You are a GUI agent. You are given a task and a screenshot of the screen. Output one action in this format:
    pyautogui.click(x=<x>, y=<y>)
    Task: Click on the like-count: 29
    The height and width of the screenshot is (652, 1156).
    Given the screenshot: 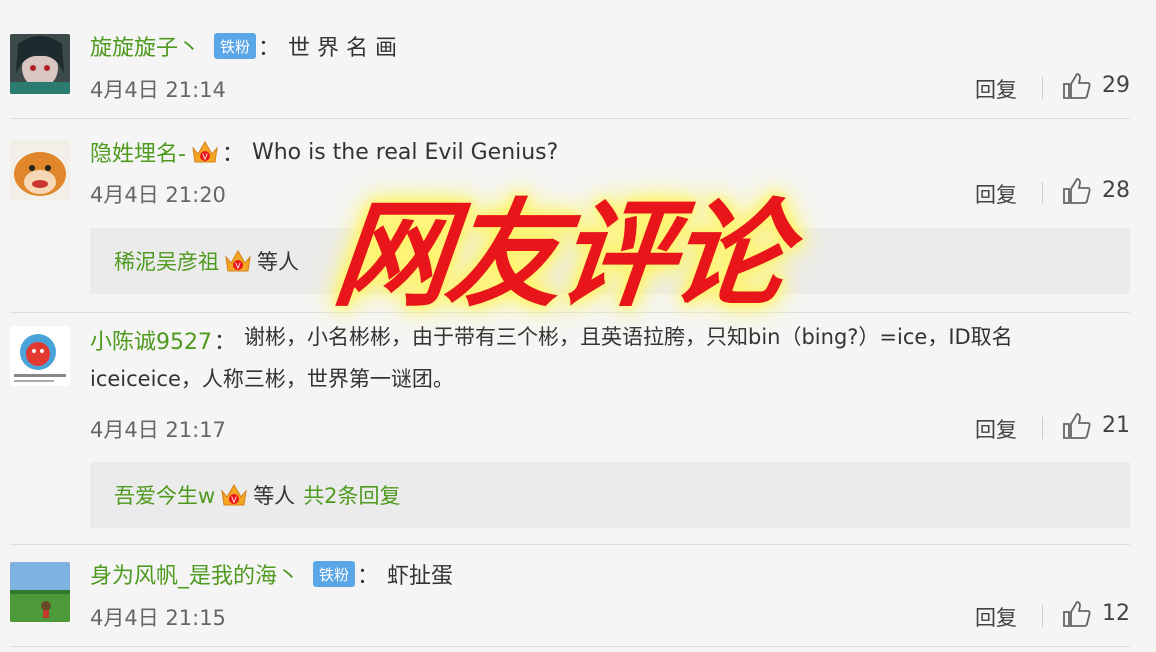 What is the action you would take?
    pyautogui.click(x=1116, y=85)
    